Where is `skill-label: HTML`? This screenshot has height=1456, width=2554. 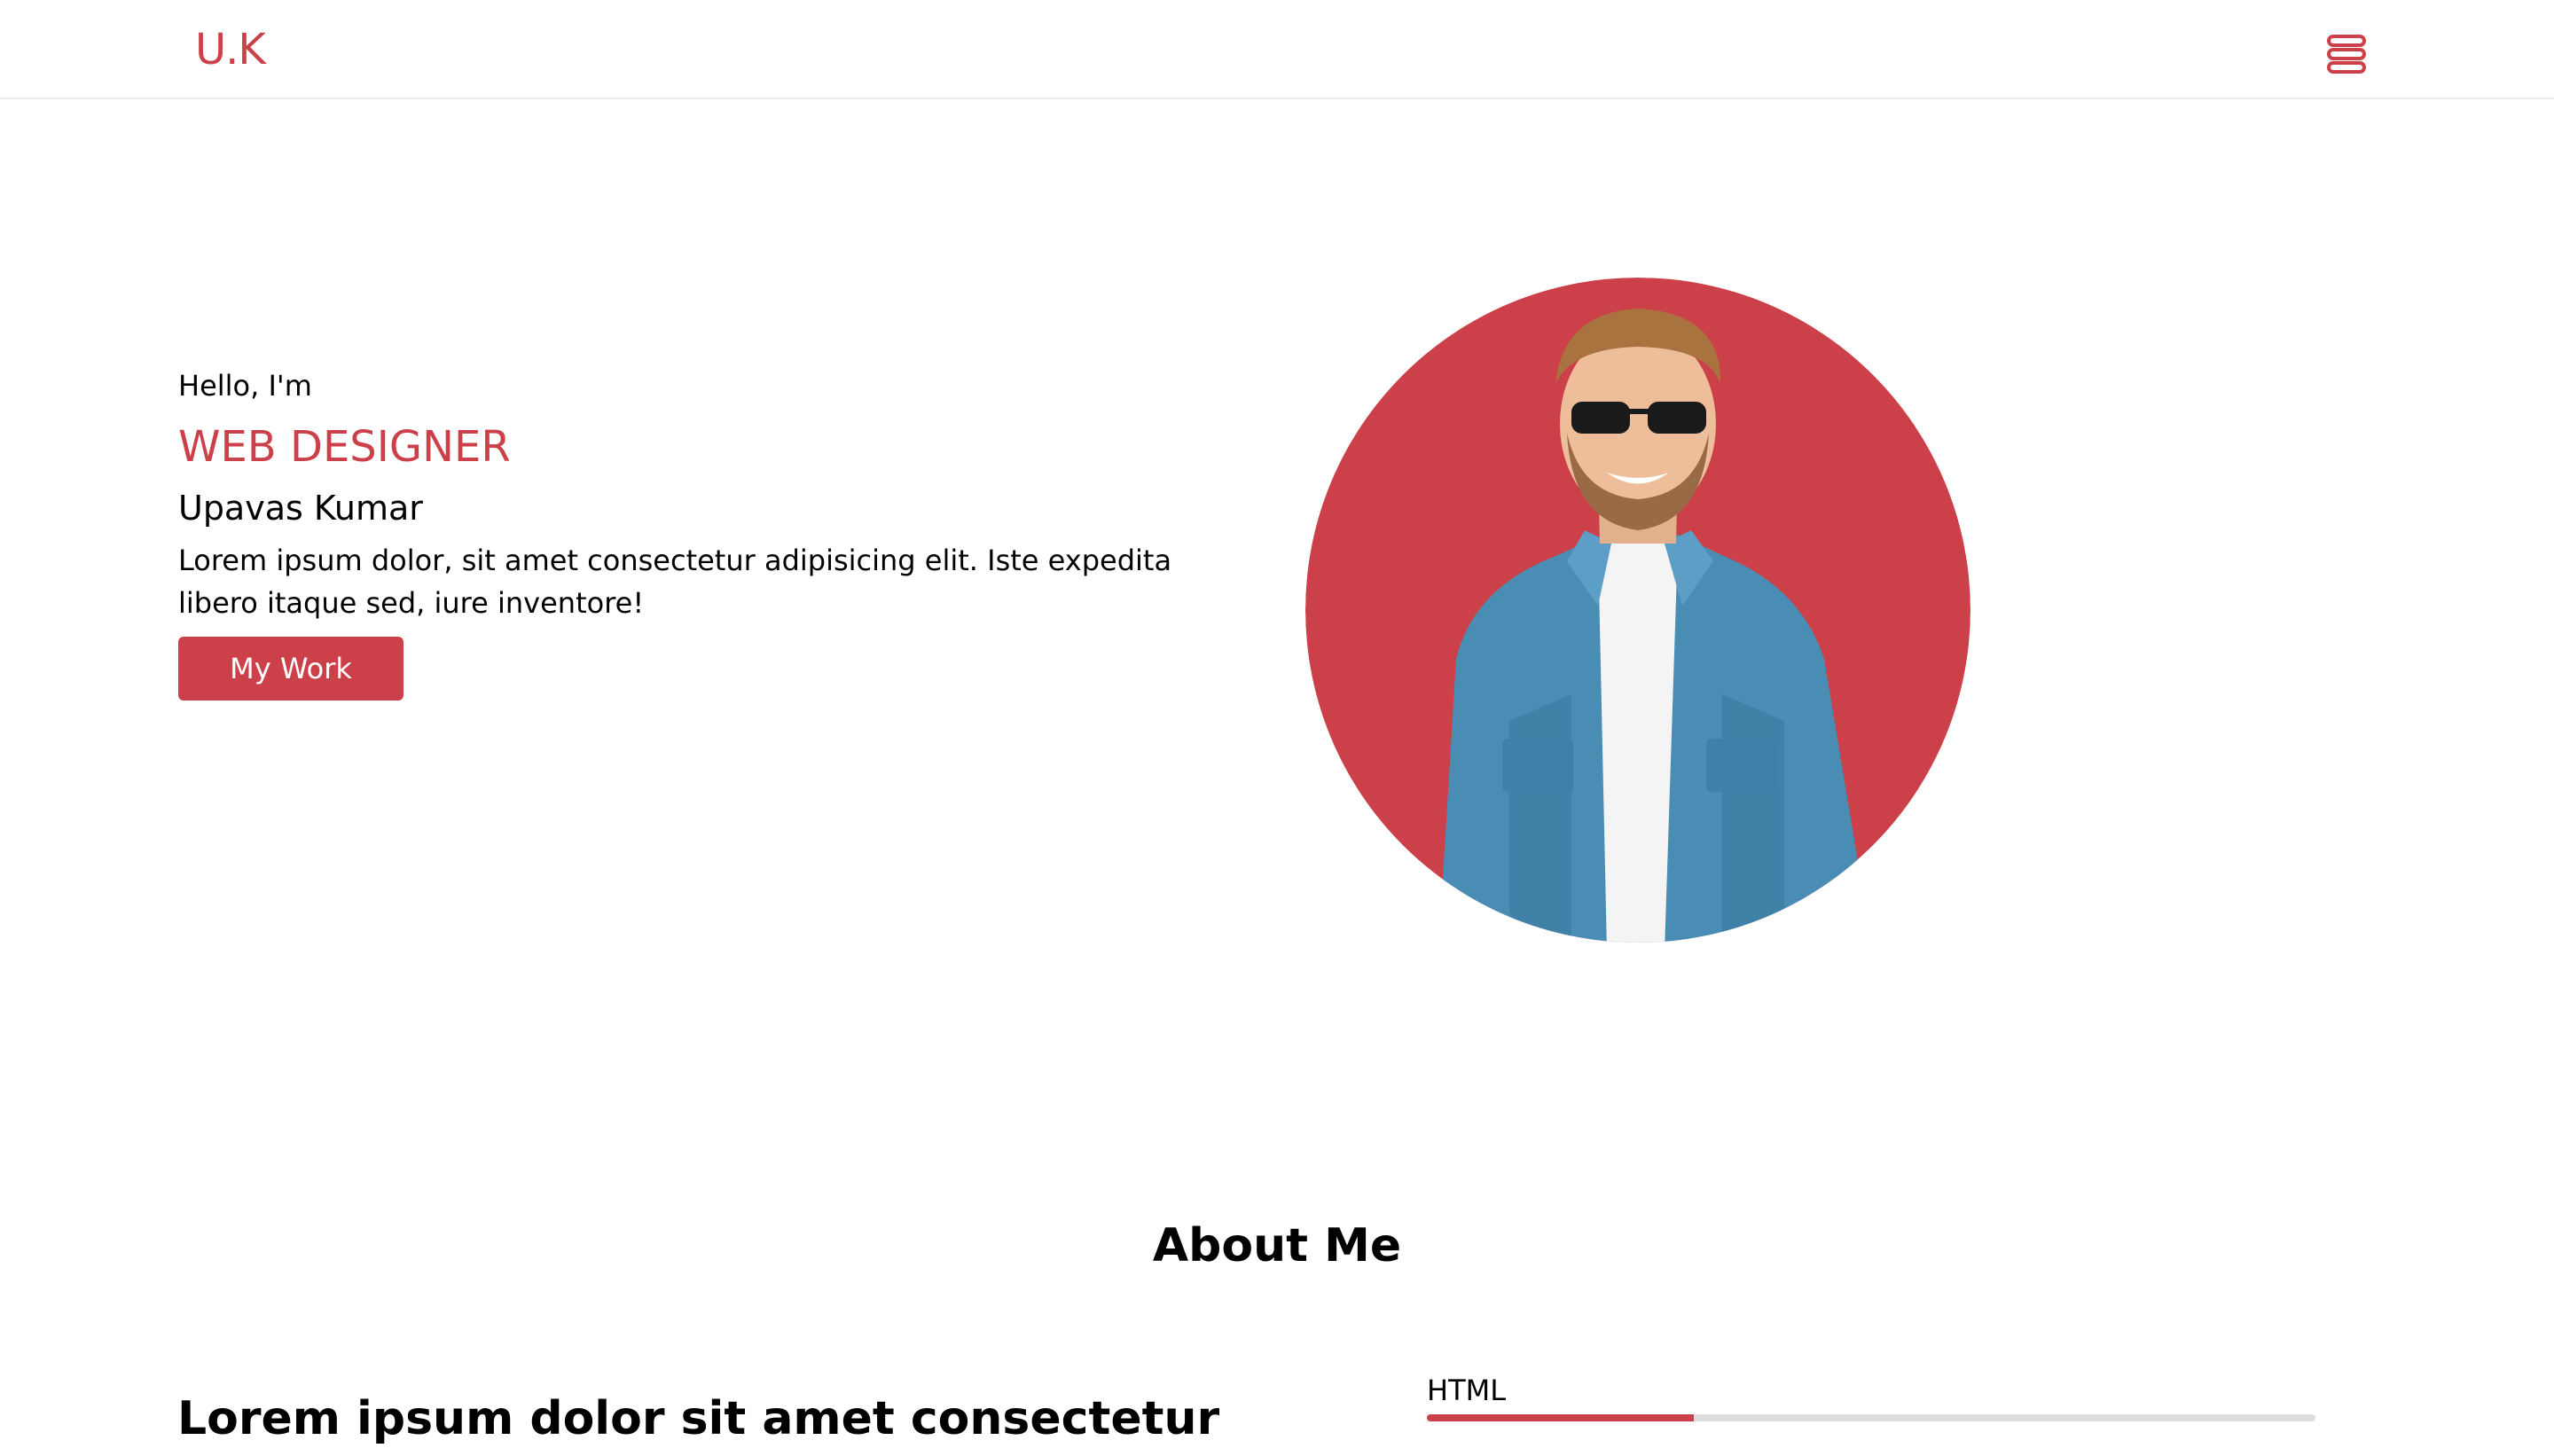
skill-label: HTML is located at coordinates (1467, 1390).